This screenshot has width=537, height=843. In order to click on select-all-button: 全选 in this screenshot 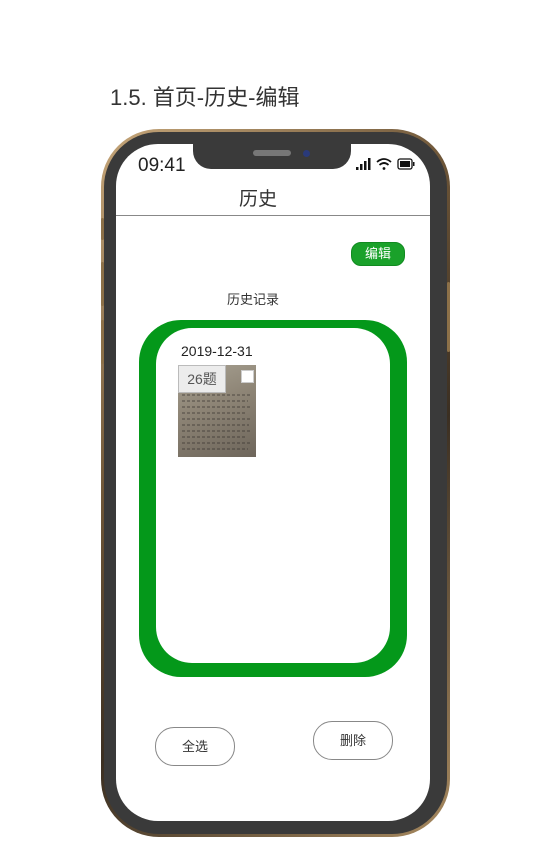, I will do `click(195, 746)`.